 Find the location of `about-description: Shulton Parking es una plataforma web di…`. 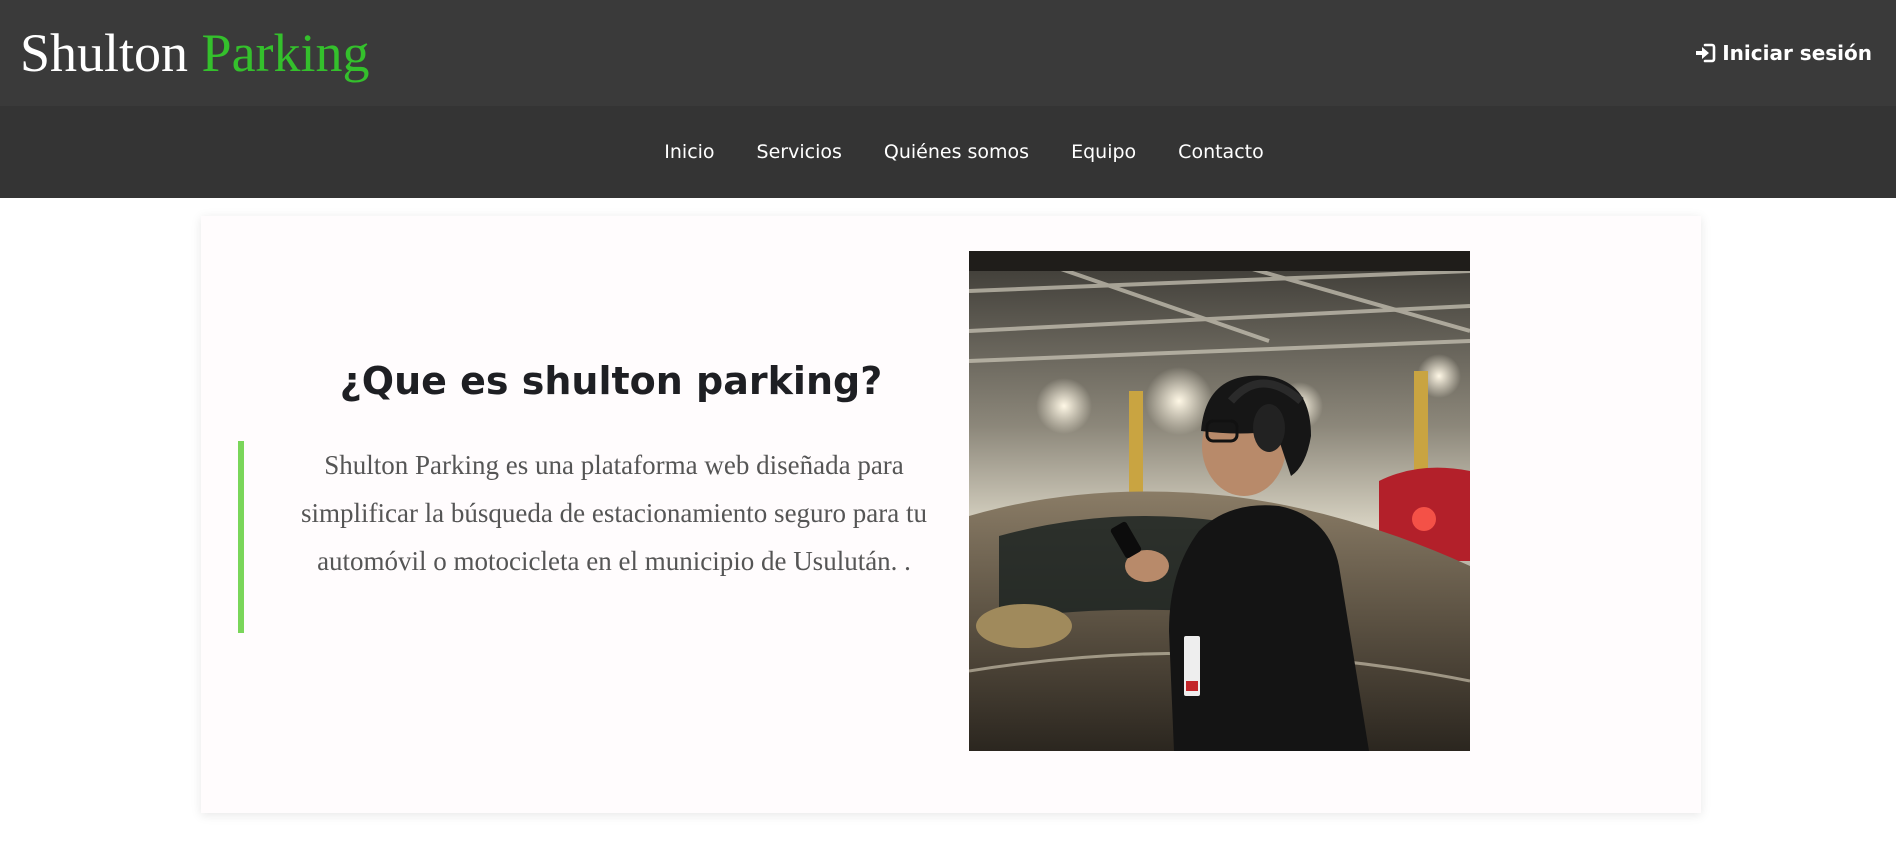

about-description: Shulton Parking es una plataforma web di… is located at coordinates (614, 513).